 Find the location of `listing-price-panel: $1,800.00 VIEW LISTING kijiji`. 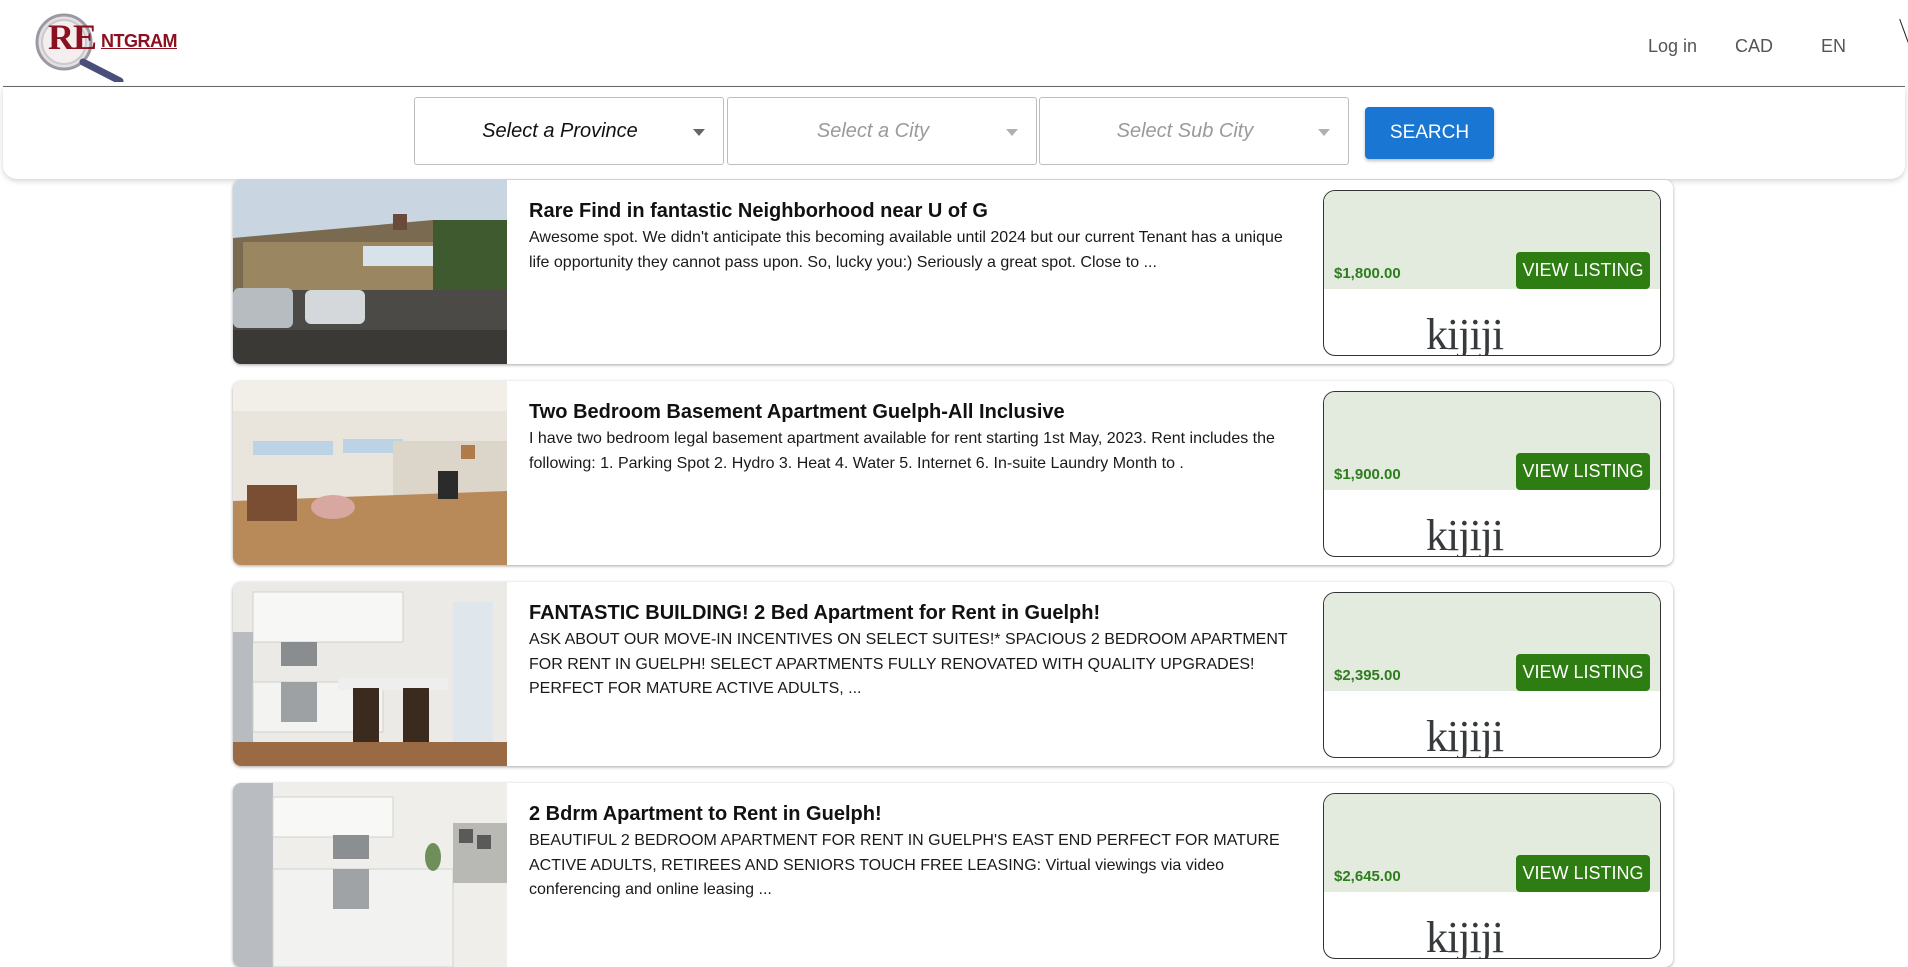

listing-price-panel: $1,800.00 VIEW LISTING kijiji is located at coordinates (1492, 273).